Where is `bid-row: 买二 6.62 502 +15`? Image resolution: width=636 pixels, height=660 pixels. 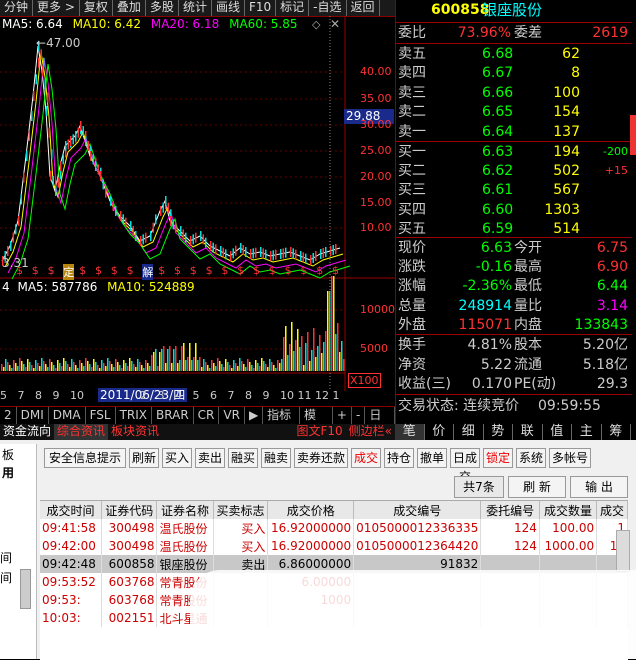 bid-row: 买二 6.62 502 +15 is located at coordinates (514, 171).